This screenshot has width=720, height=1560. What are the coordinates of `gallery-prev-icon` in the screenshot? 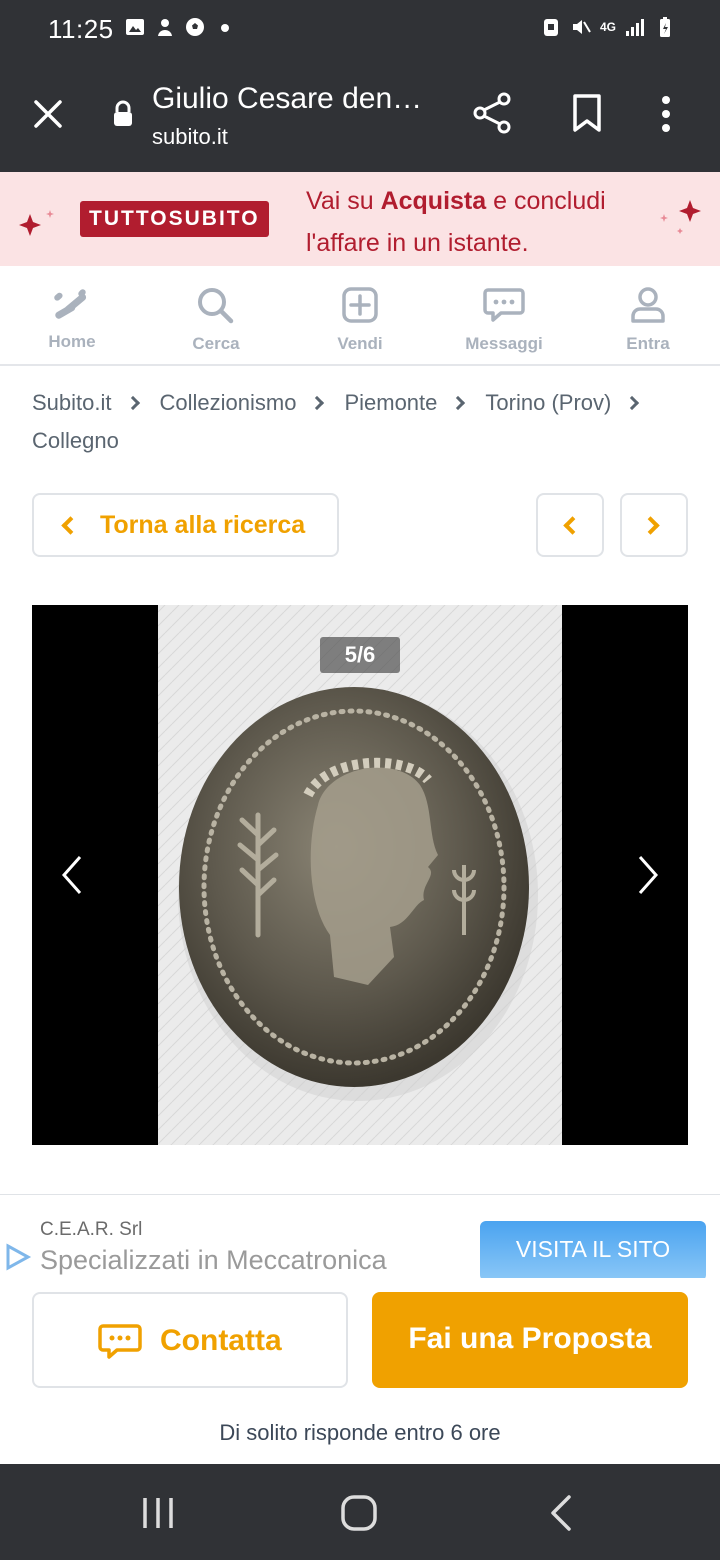 It's located at (73, 875).